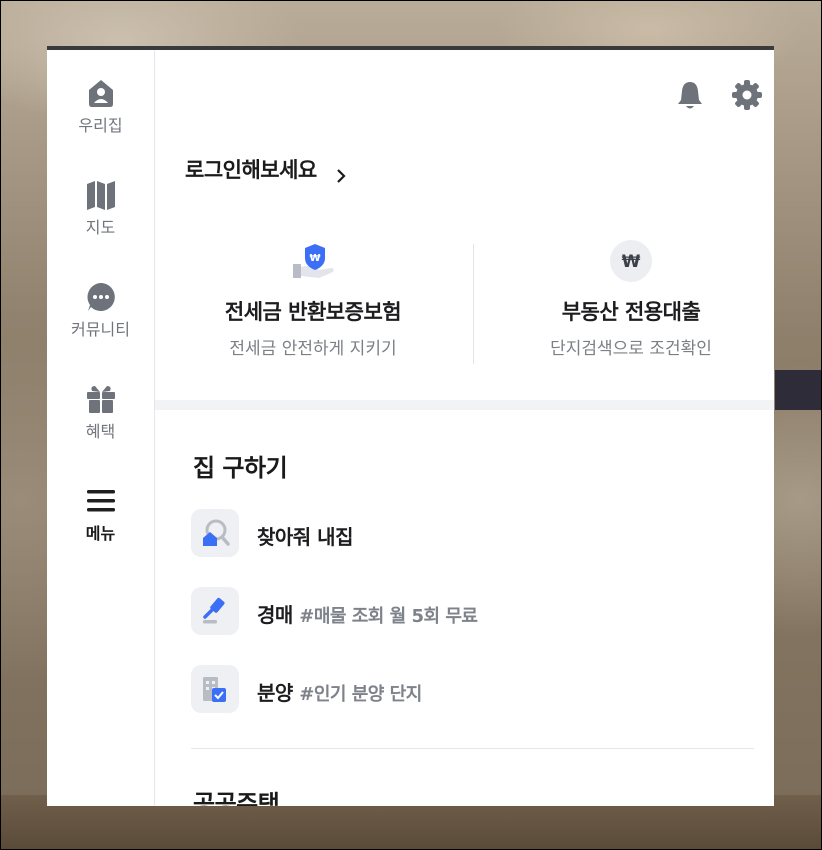 This screenshot has width=822, height=850. I want to click on sidebar: 우리집 지도 커뮤니티 혜택 메뉴, so click(101, 428).